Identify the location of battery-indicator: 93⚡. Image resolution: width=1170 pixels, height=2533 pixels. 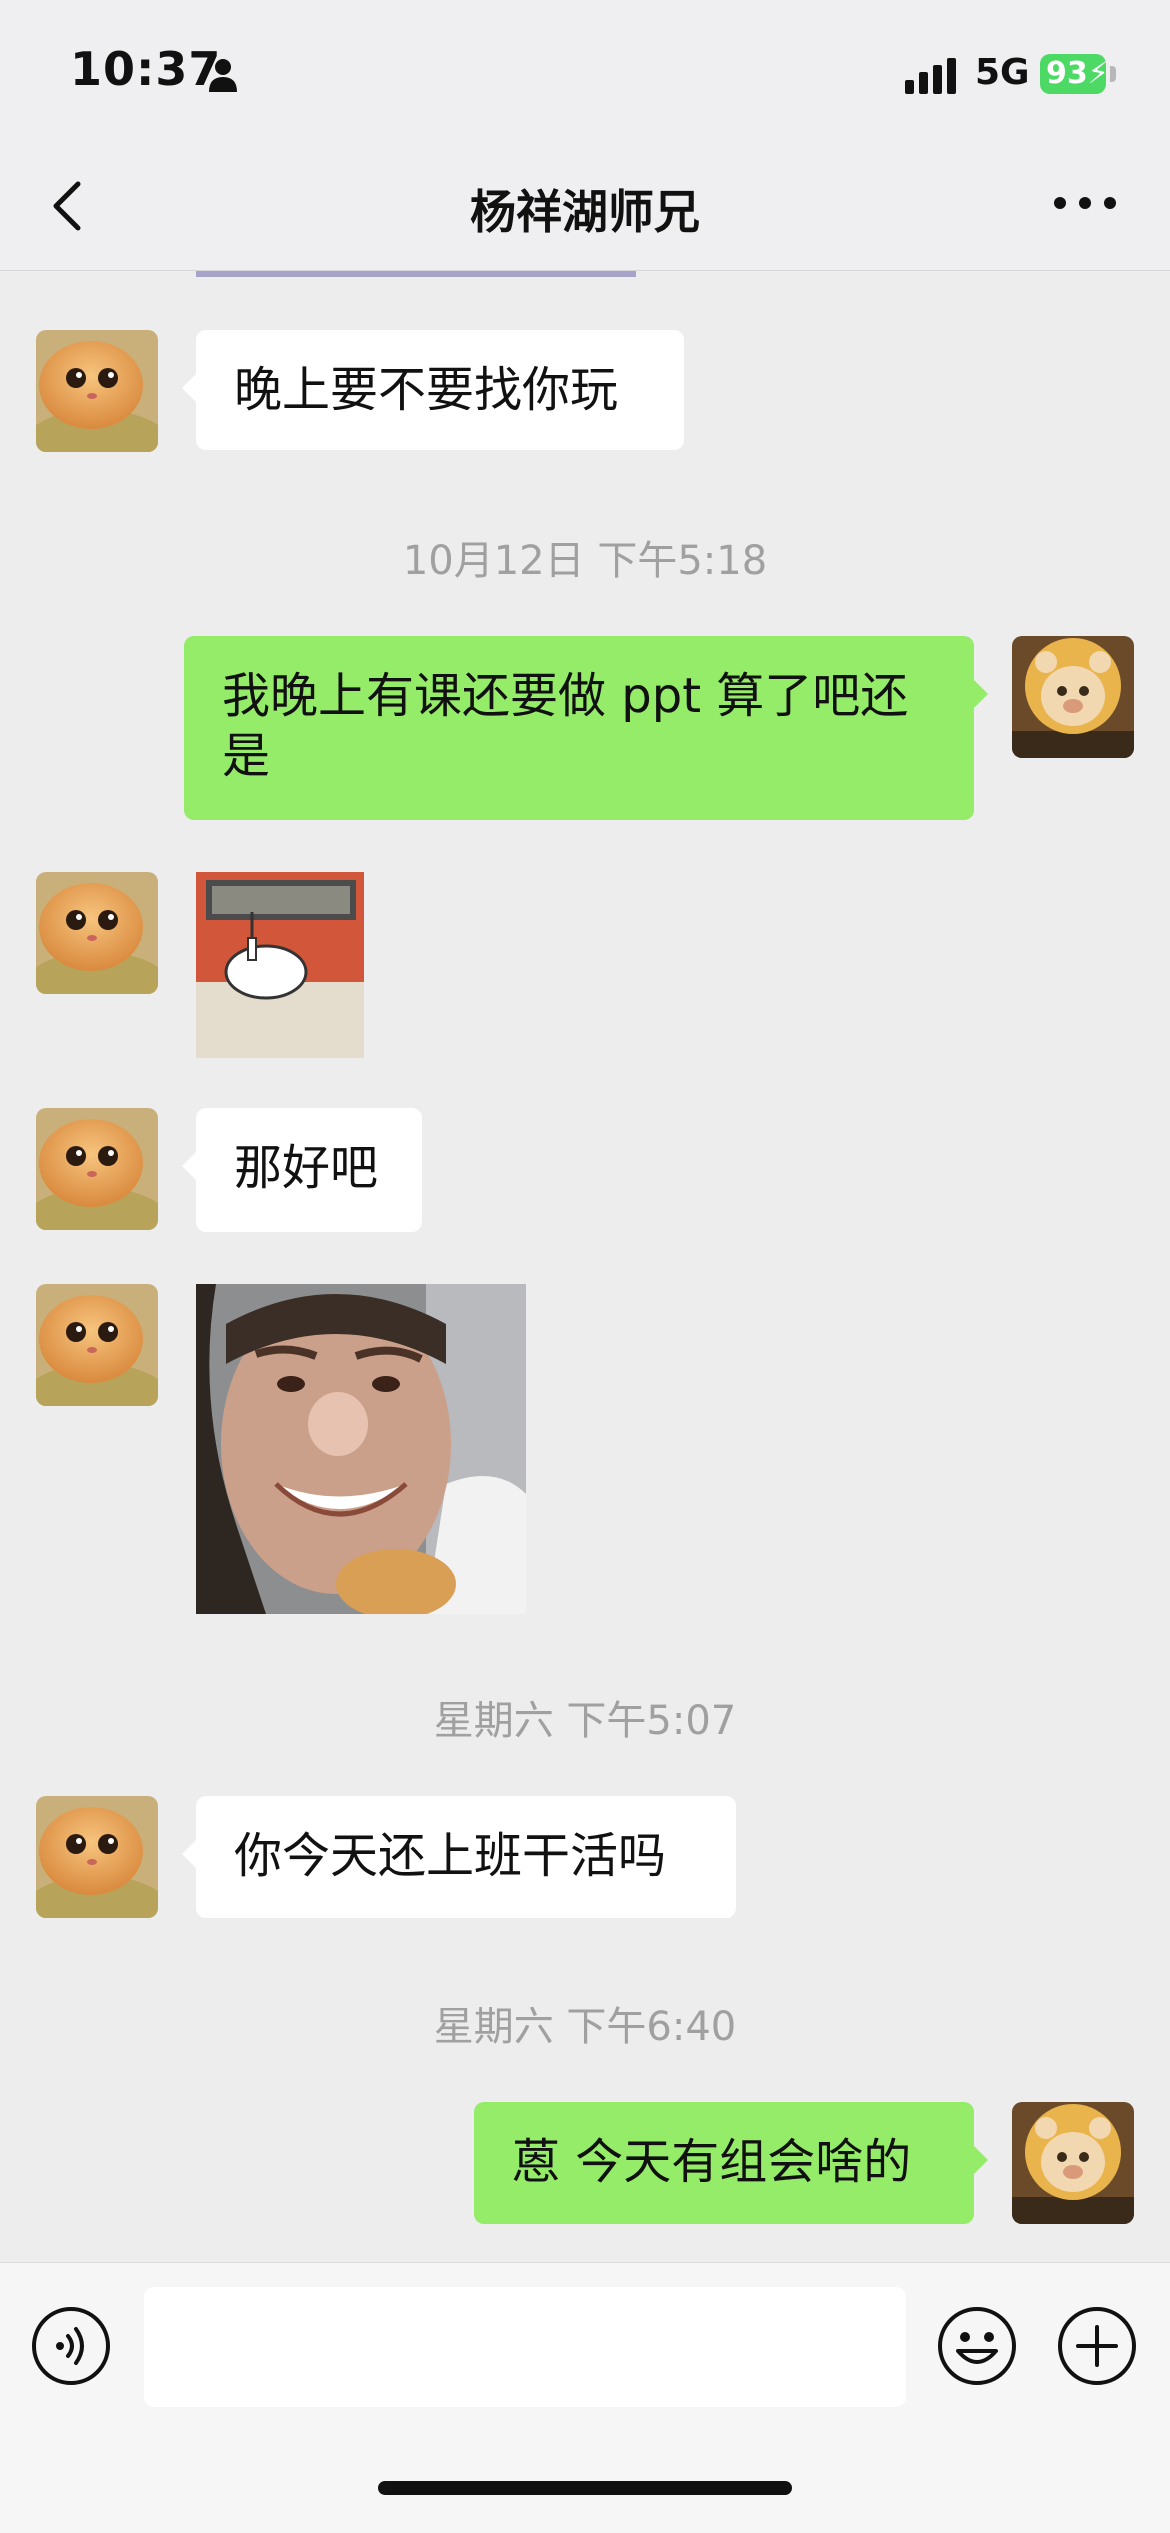
(1074, 74).